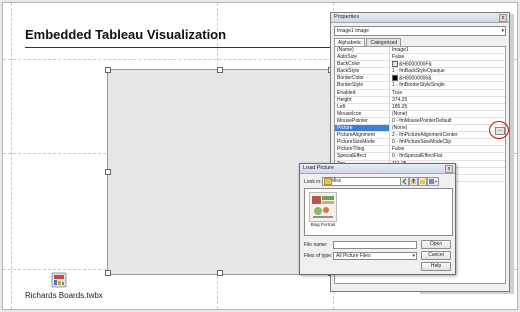  I want to click on property-value: 1 - fmBackStyleOpaque, so click(447, 71).